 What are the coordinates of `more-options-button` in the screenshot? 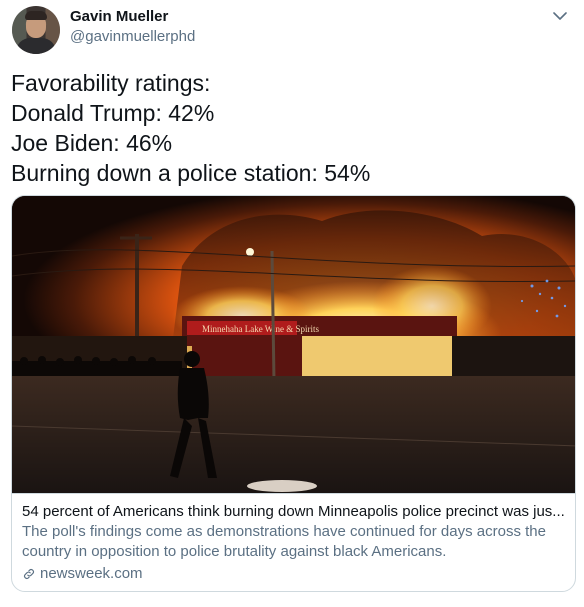 It's located at (560, 16).